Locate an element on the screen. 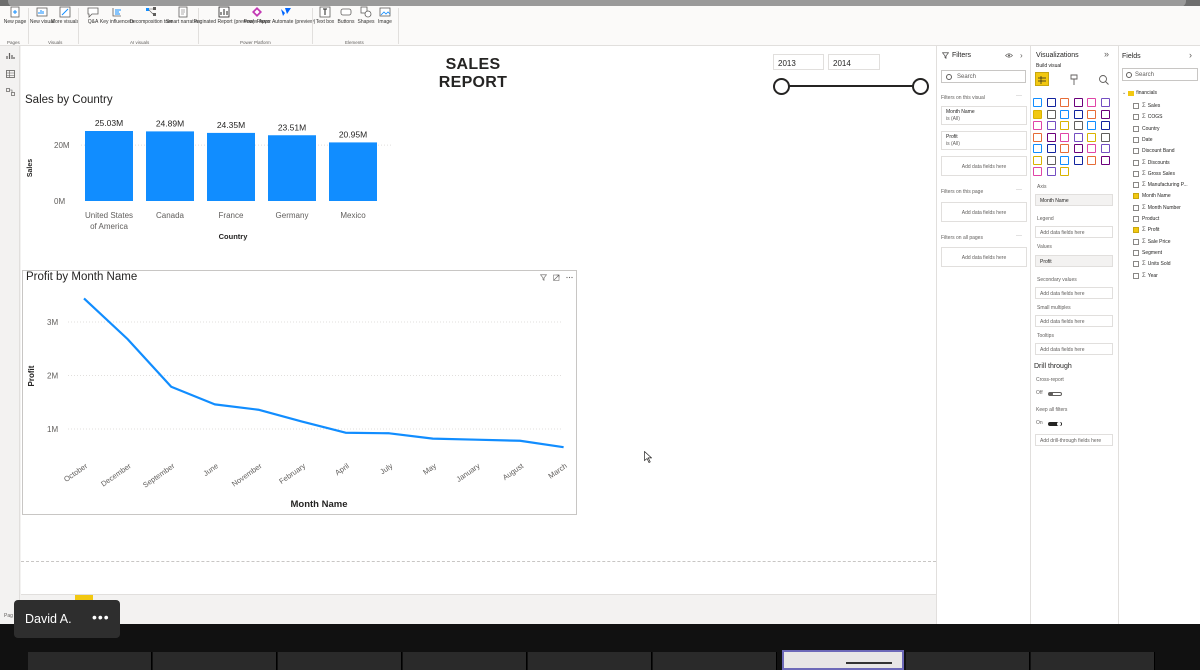 This screenshot has width=1200, height=670. power-automate-button: Power Automate (preview) is located at coordinates (286, 15).